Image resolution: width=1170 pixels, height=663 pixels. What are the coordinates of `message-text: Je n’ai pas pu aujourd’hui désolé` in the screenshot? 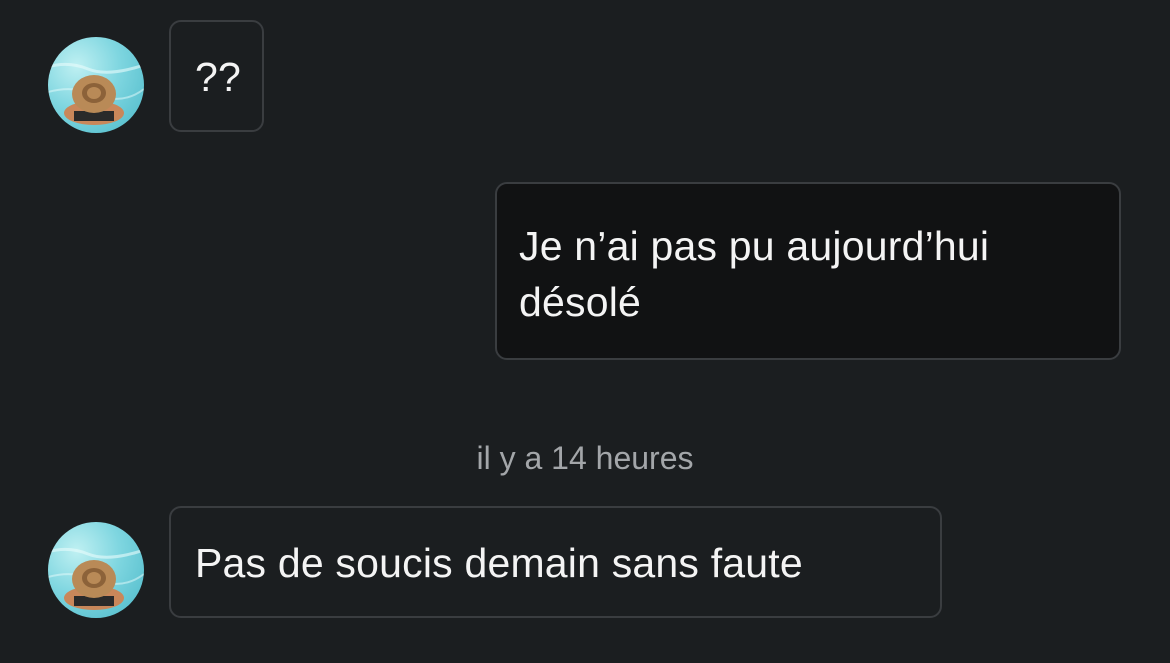 It's located at (754, 274).